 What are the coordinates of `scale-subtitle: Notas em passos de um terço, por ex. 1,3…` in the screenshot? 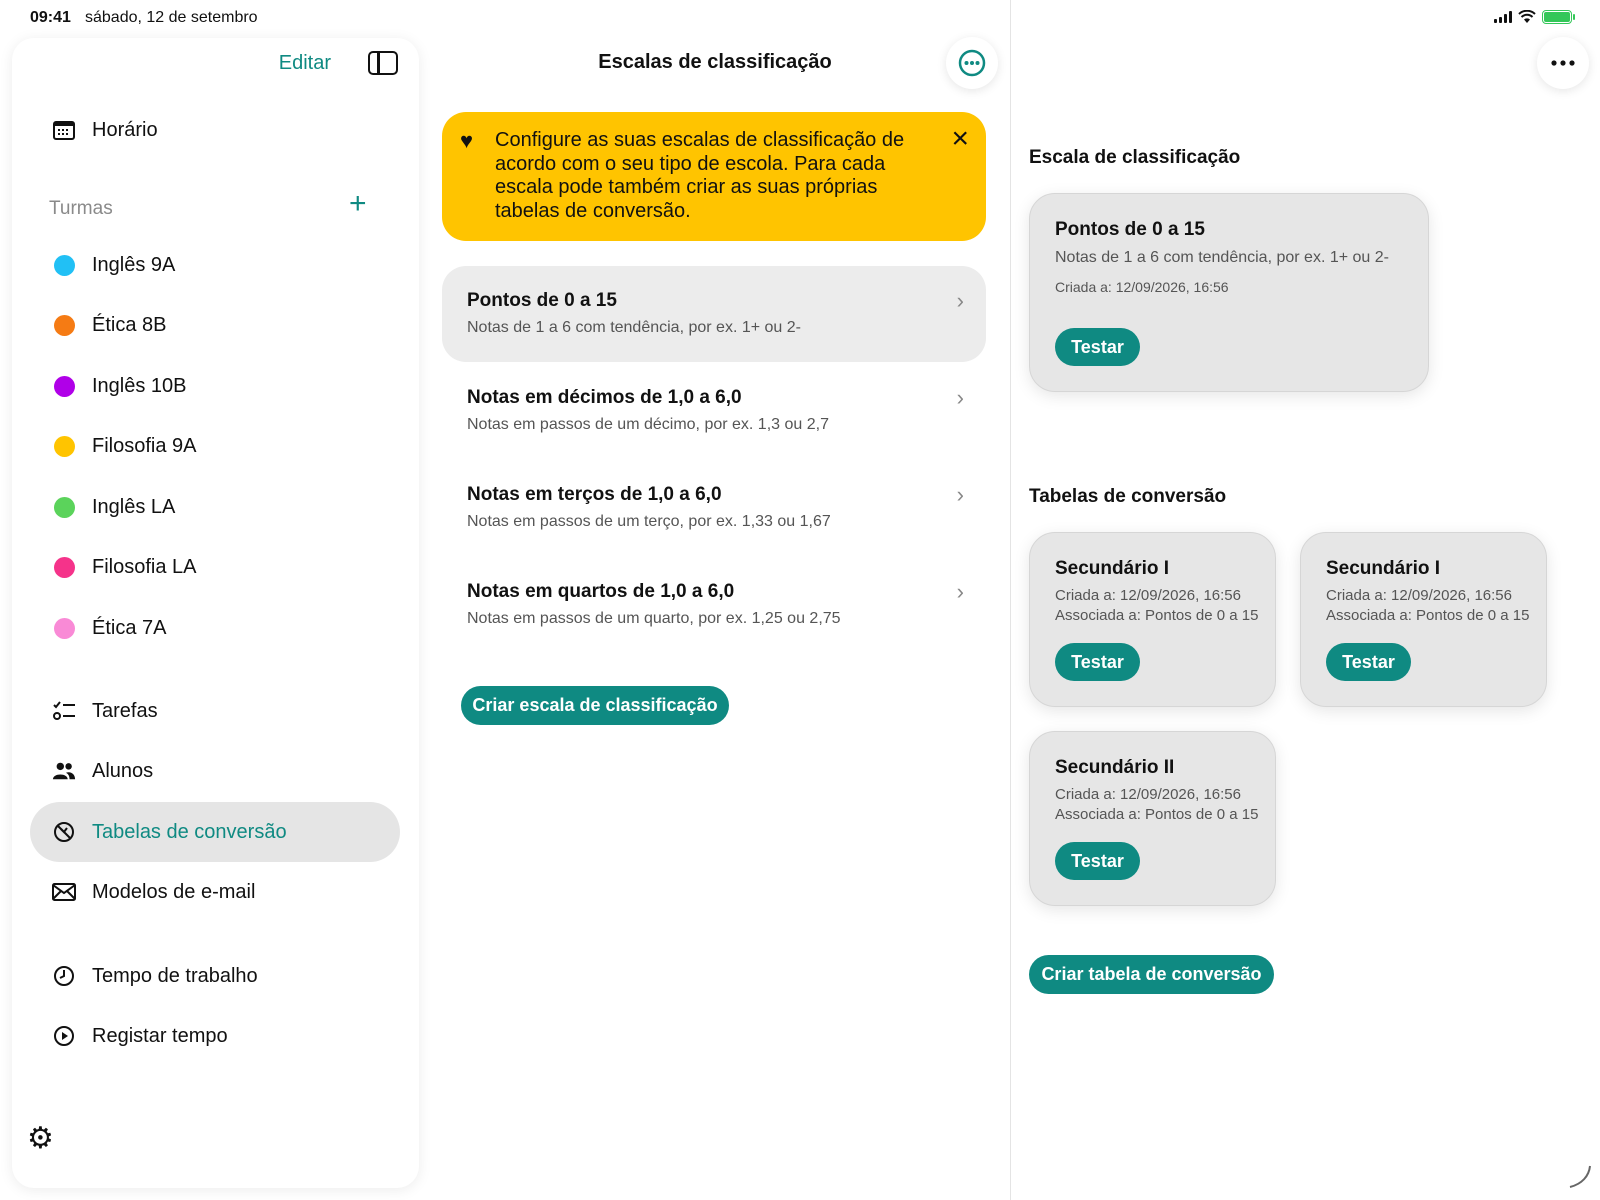 It's located at (649, 521).